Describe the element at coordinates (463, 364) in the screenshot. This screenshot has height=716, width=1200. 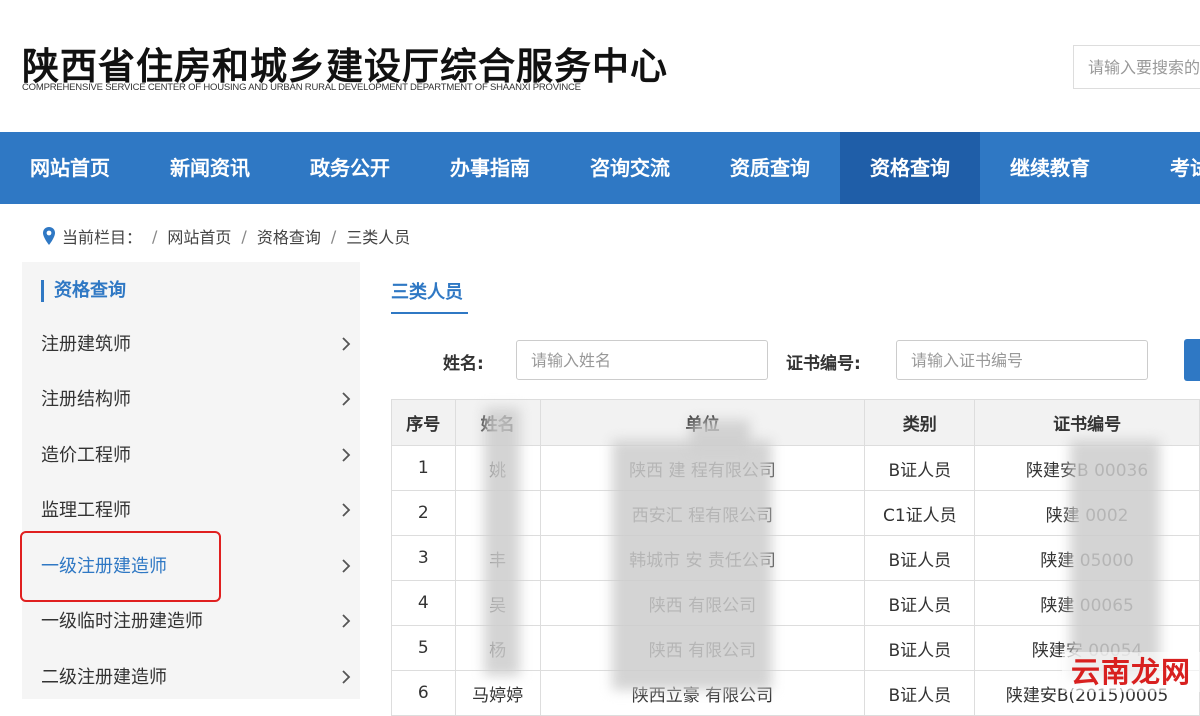
I see `name-label: 姓名:` at that location.